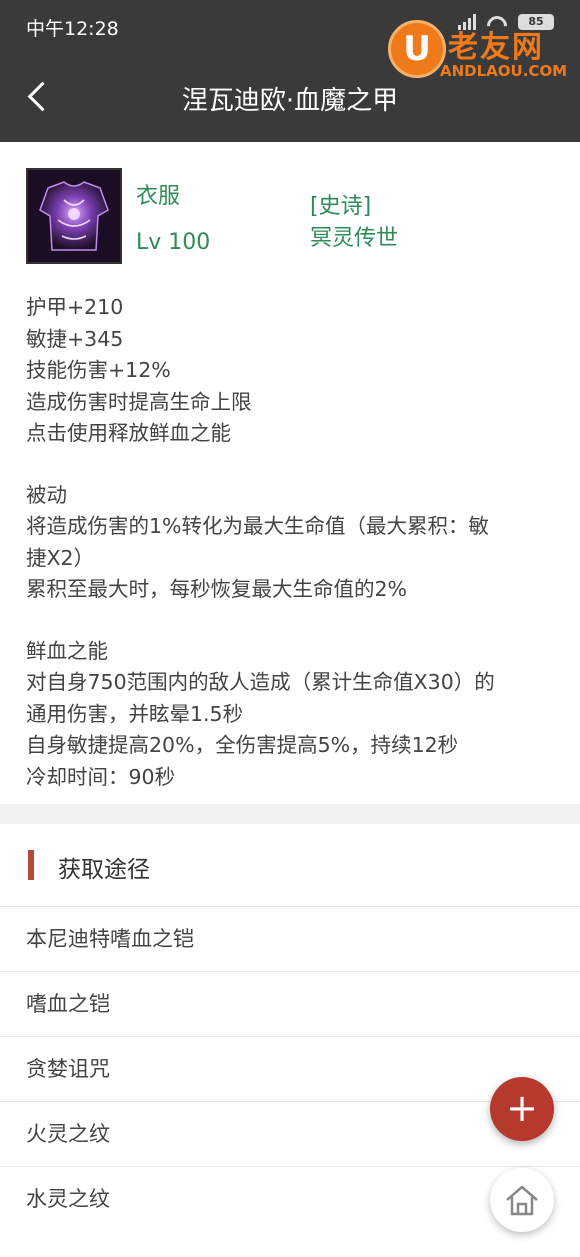 Image resolution: width=580 pixels, height=1257 pixels. Describe the element at coordinates (354, 238) in the screenshot. I see `item-set: 冥灵传世` at that location.